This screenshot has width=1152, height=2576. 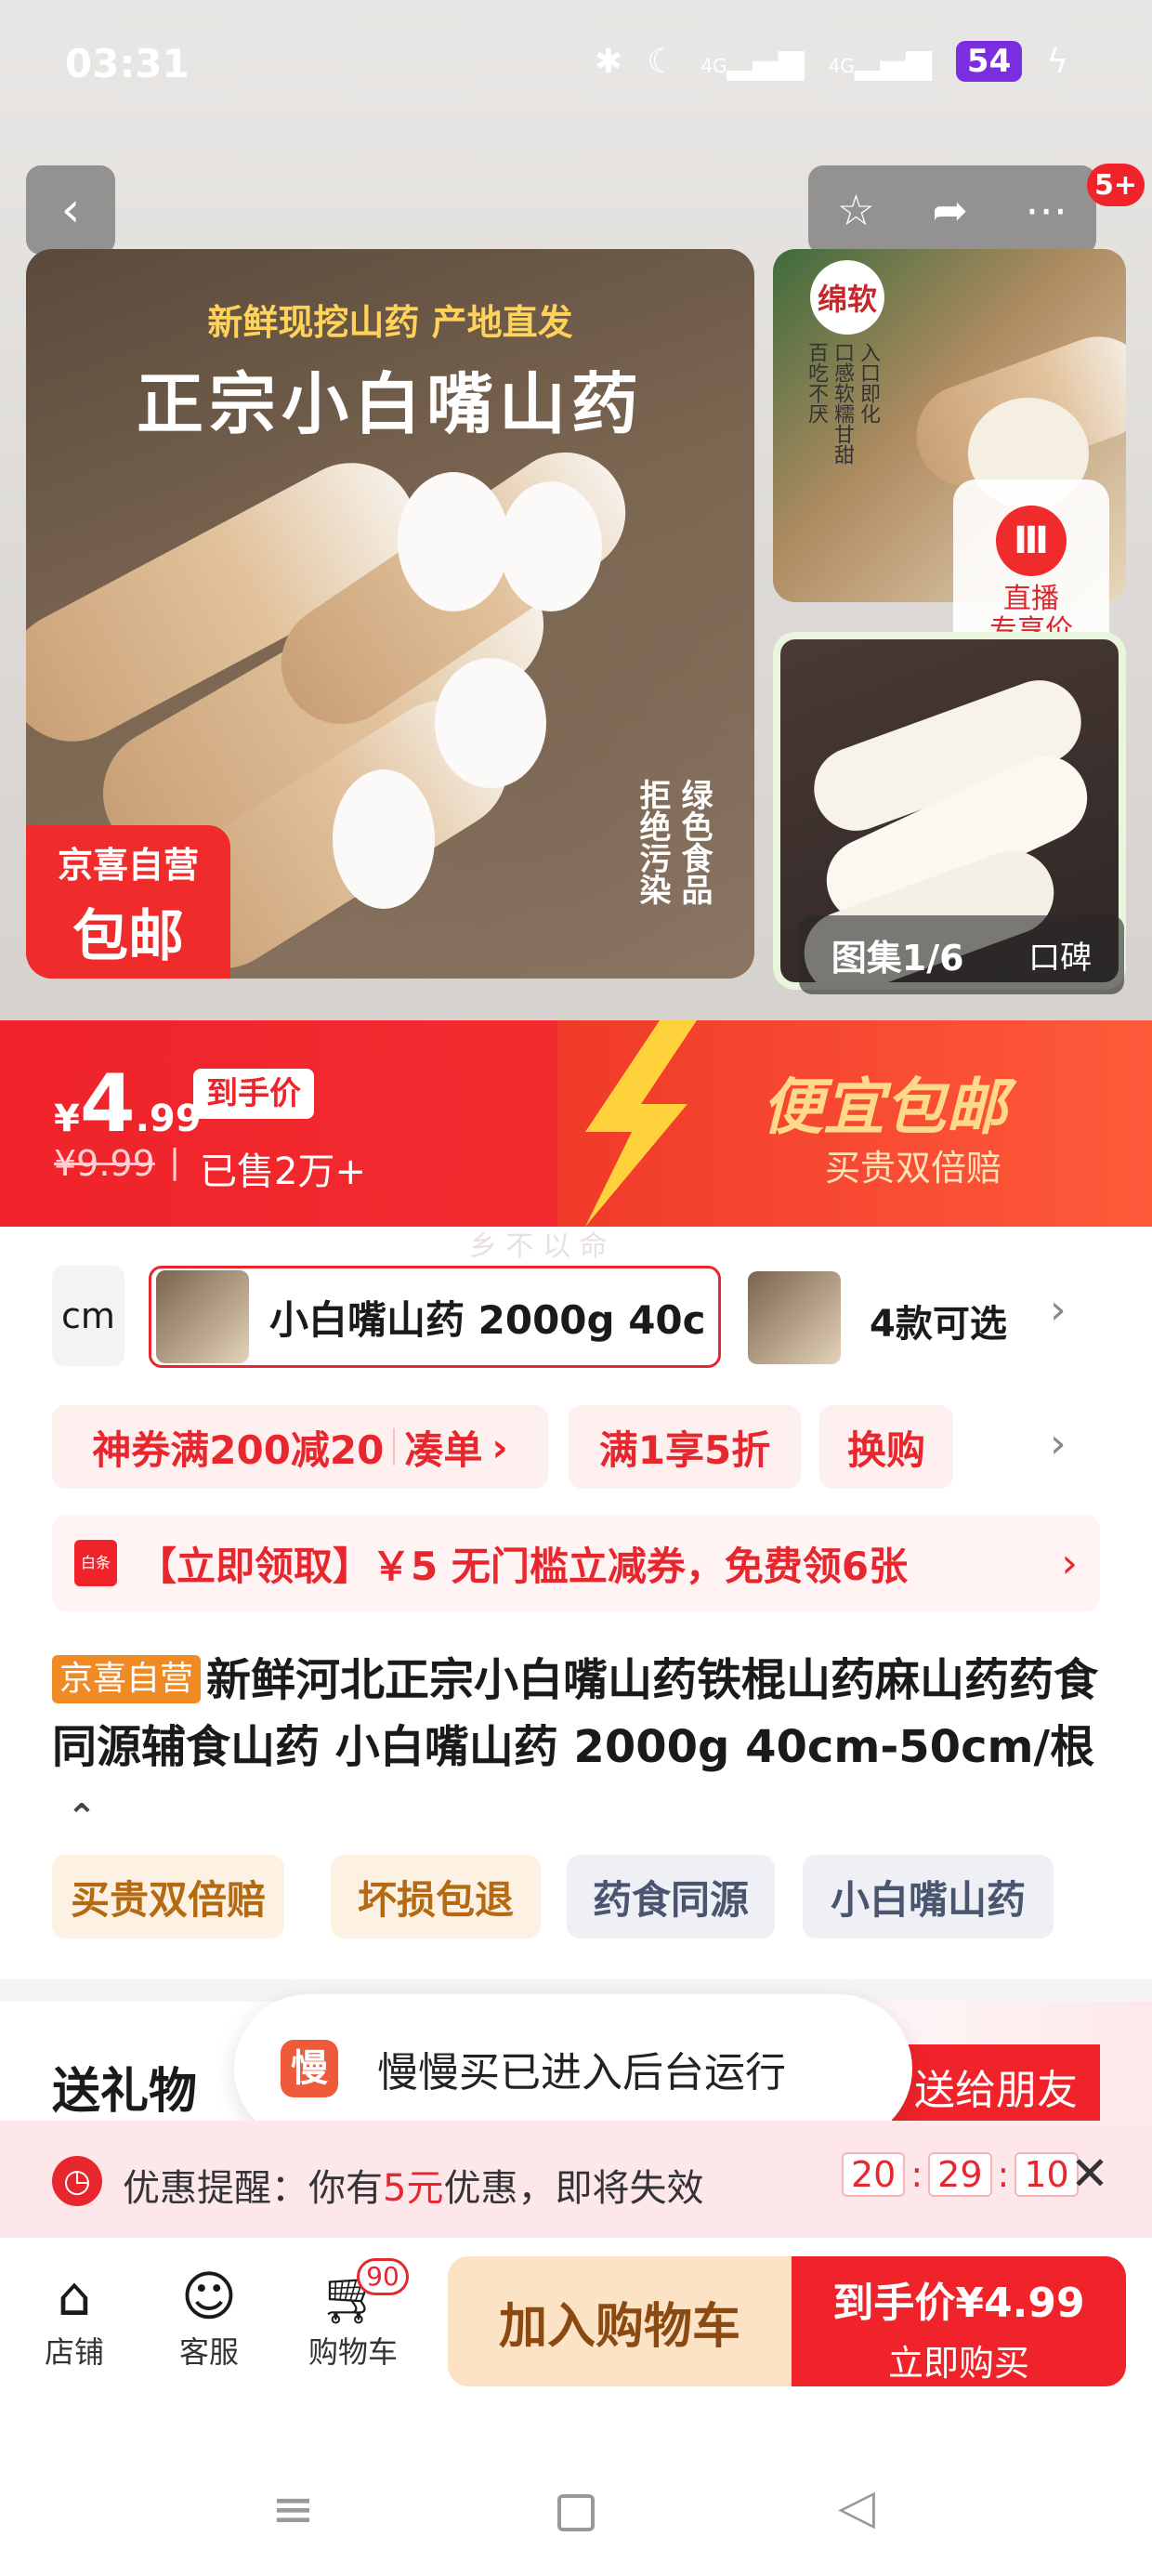 I want to click on promo-title: 便宜包邮, so click(x=884, y=1107).